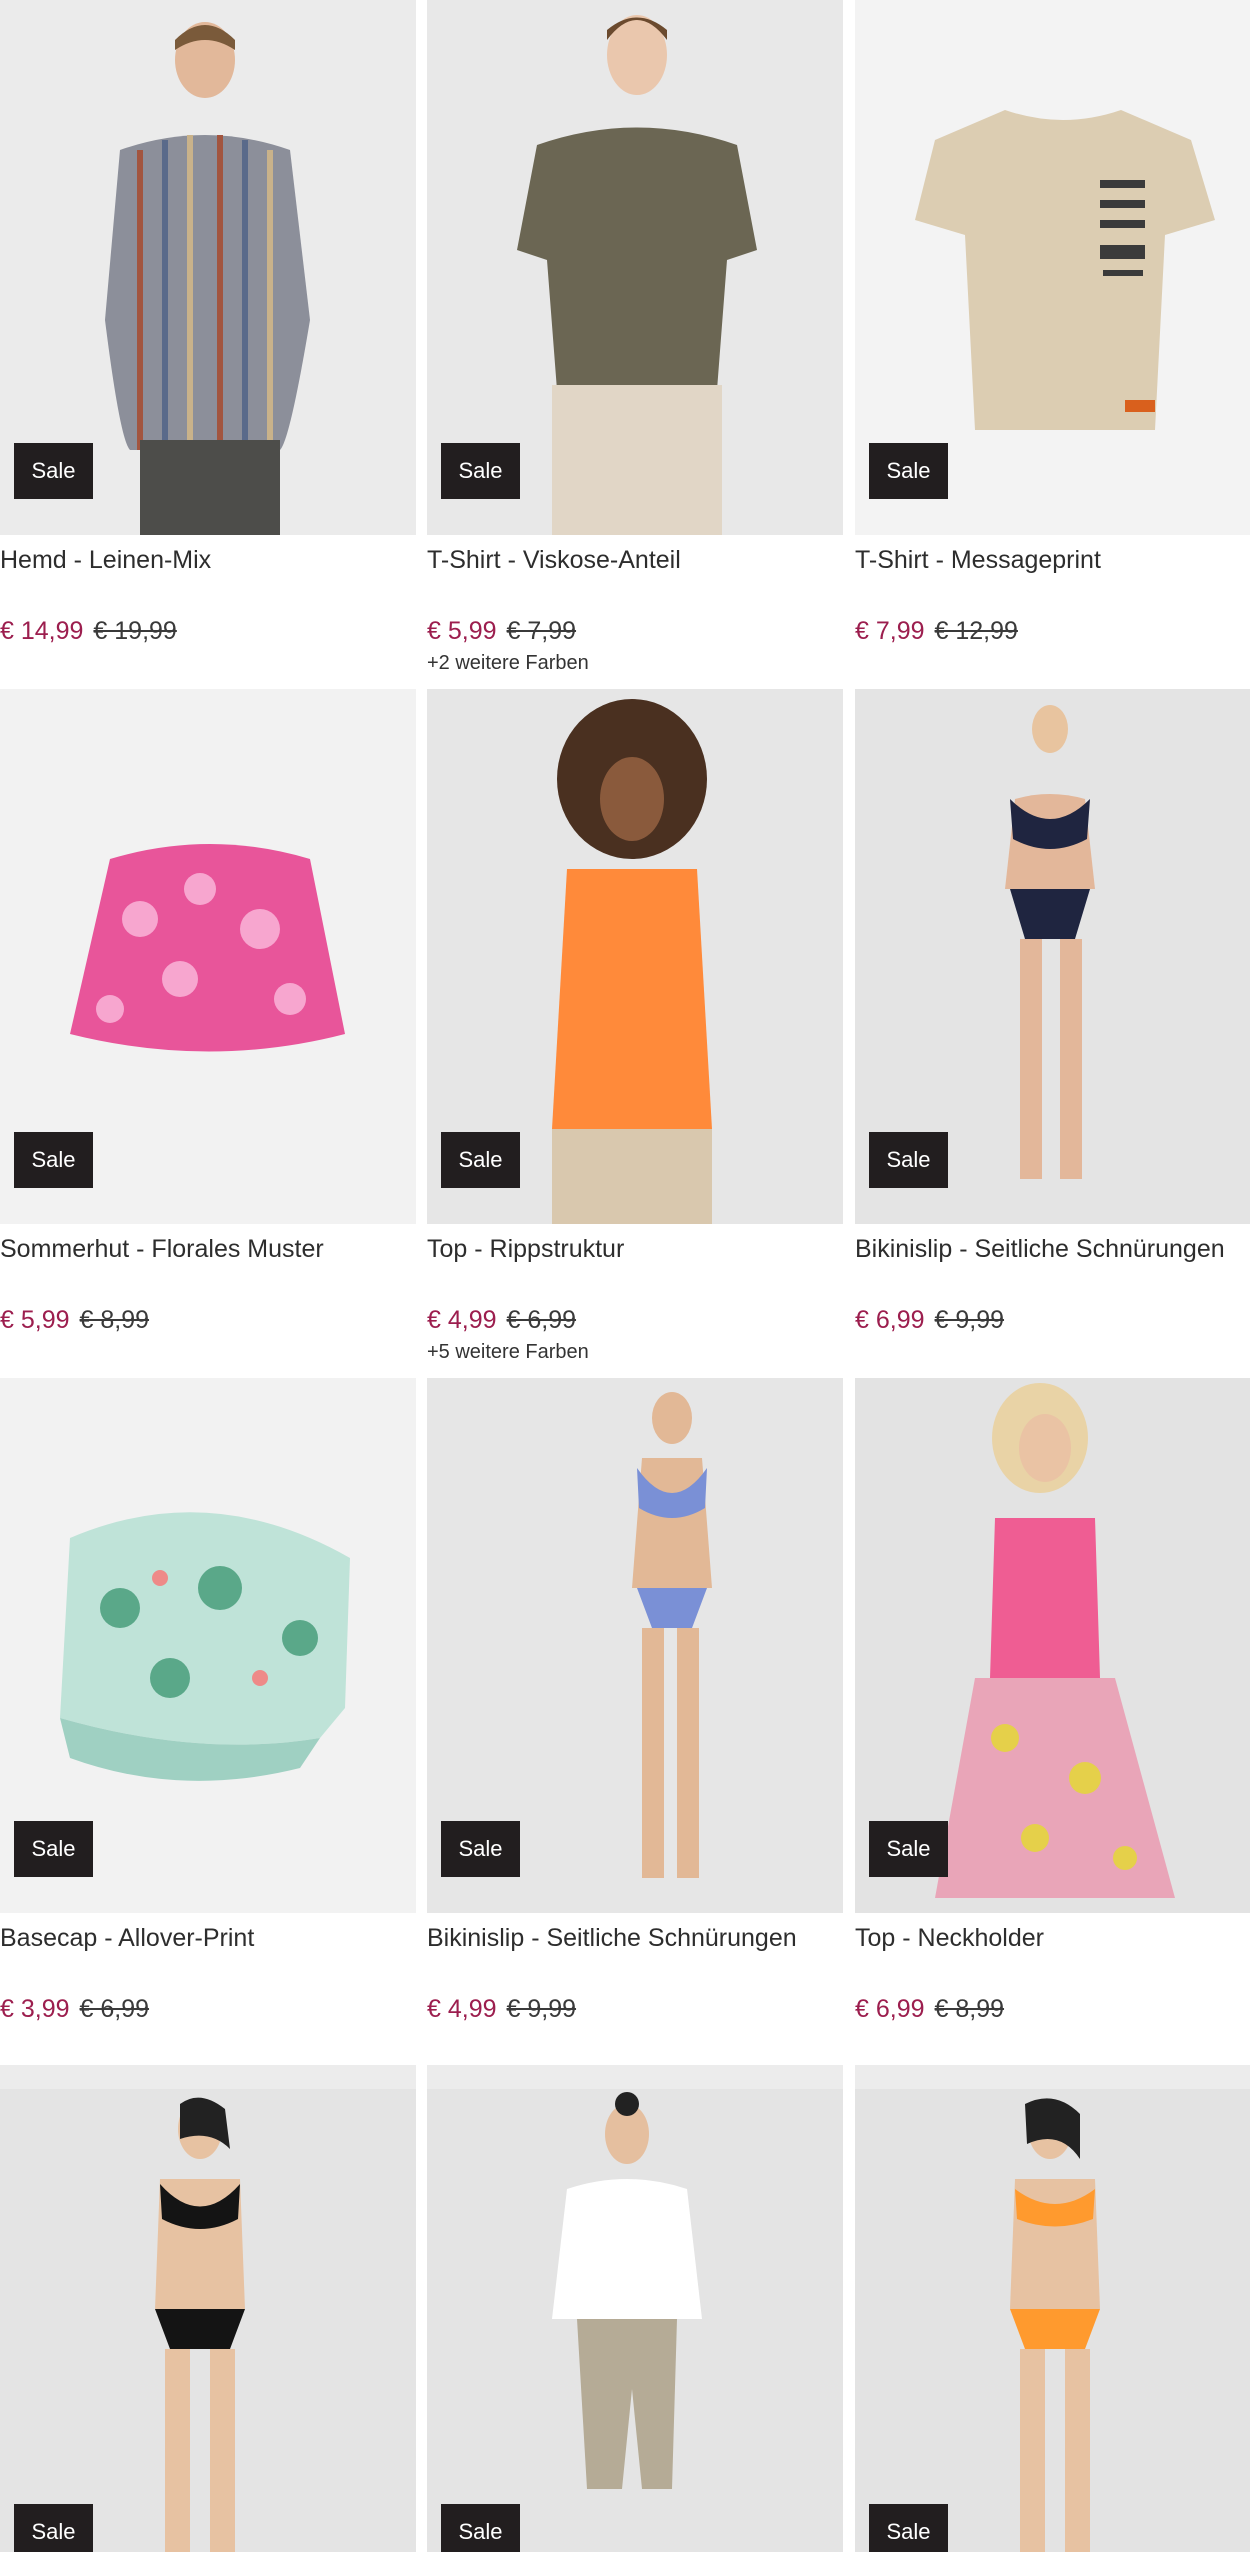  What do you see at coordinates (635, 1320) in the screenshot?
I see `price-row: € 4,99 € 6,99` at bounding box center [635, 1320].